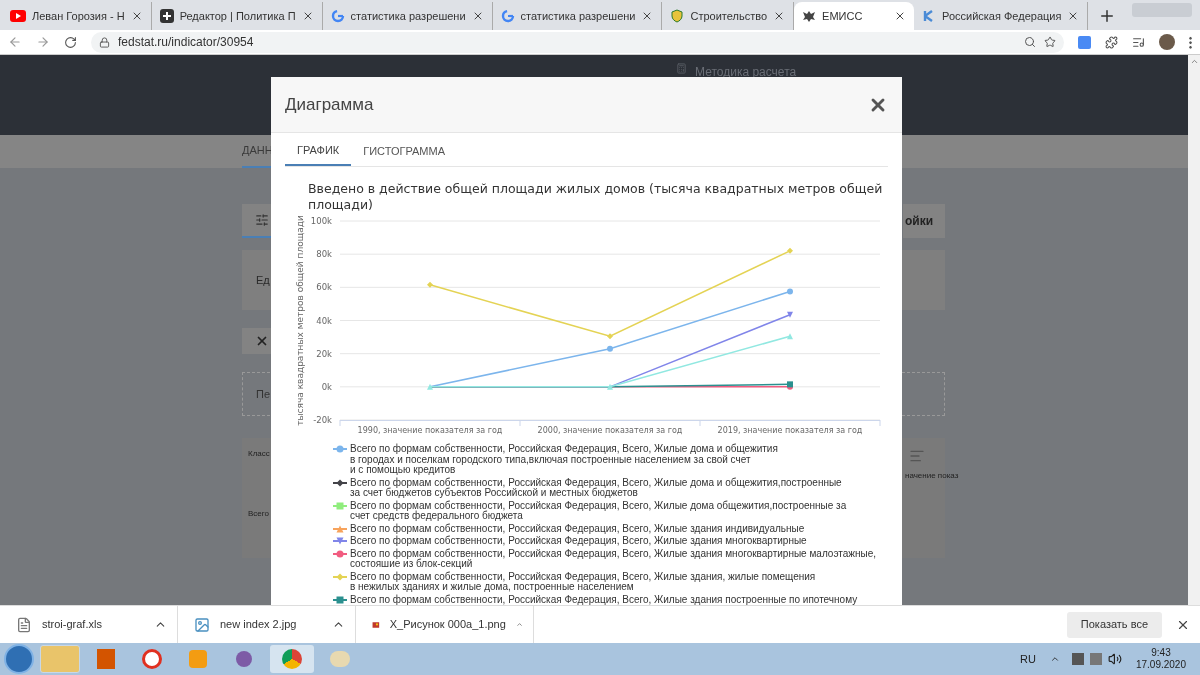  Describe the element at coordinates (263, 394) in the screenshot. I see `placeholder-text: Пе` at that location.